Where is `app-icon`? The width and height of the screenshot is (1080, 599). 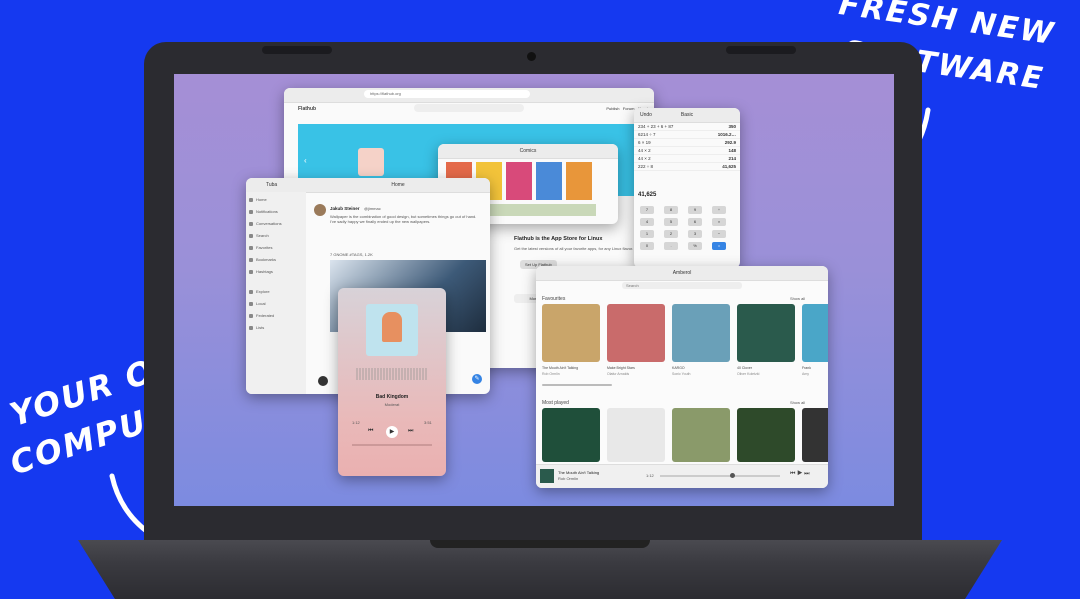 app-icon is located at coordinates (371, 162).